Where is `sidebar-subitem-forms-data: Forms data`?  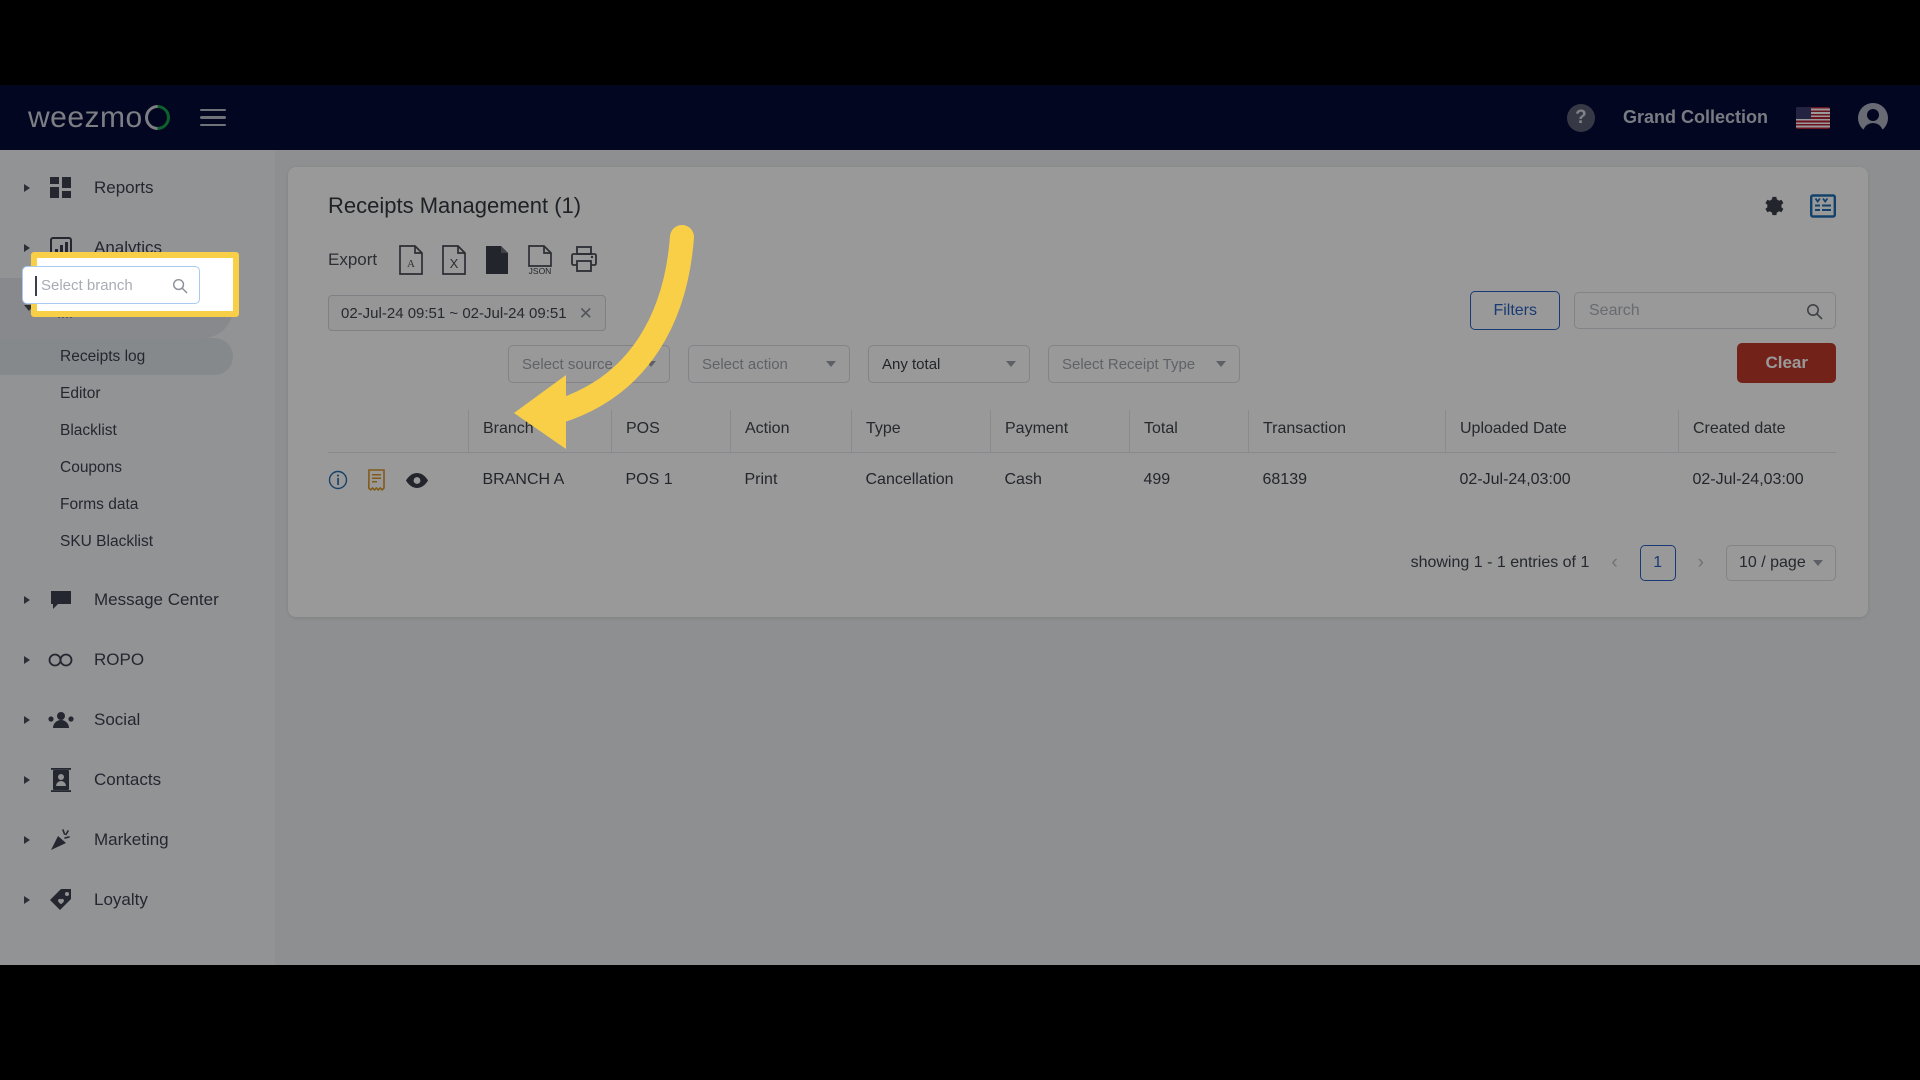 sidebar-subitem-forms-data: Forms data is located at coordinates (137, 504).